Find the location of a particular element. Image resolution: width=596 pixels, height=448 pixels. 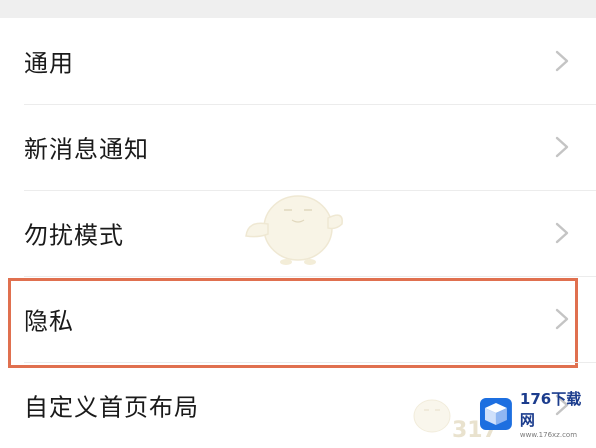

cube-logo-icon is located at coordinates (495, 413).